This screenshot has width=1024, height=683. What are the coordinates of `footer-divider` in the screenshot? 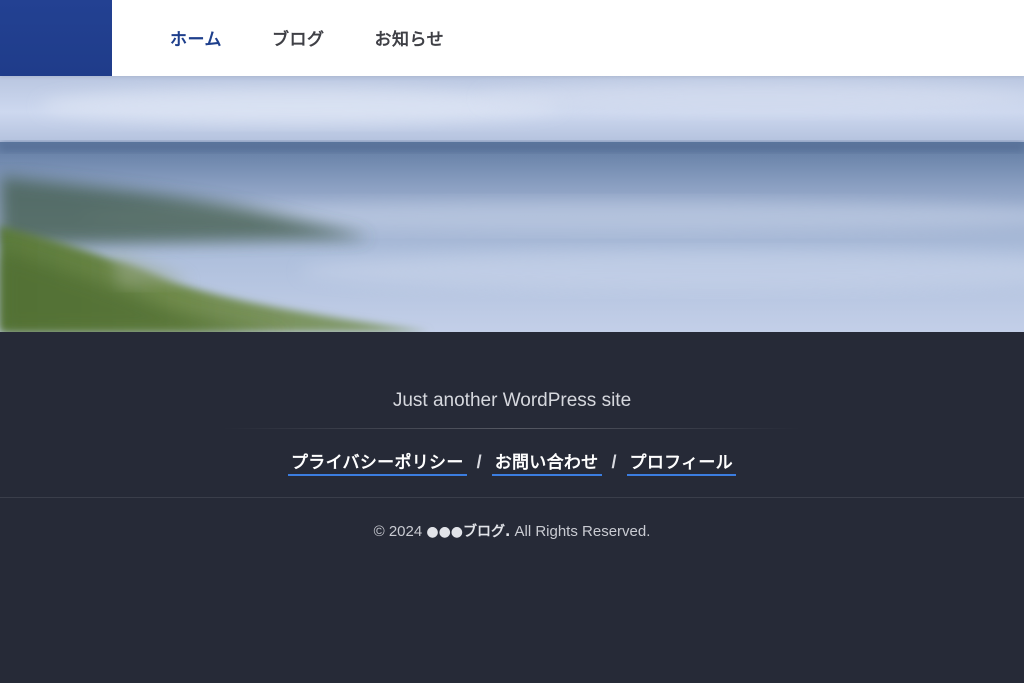 It's located at (512, 497).